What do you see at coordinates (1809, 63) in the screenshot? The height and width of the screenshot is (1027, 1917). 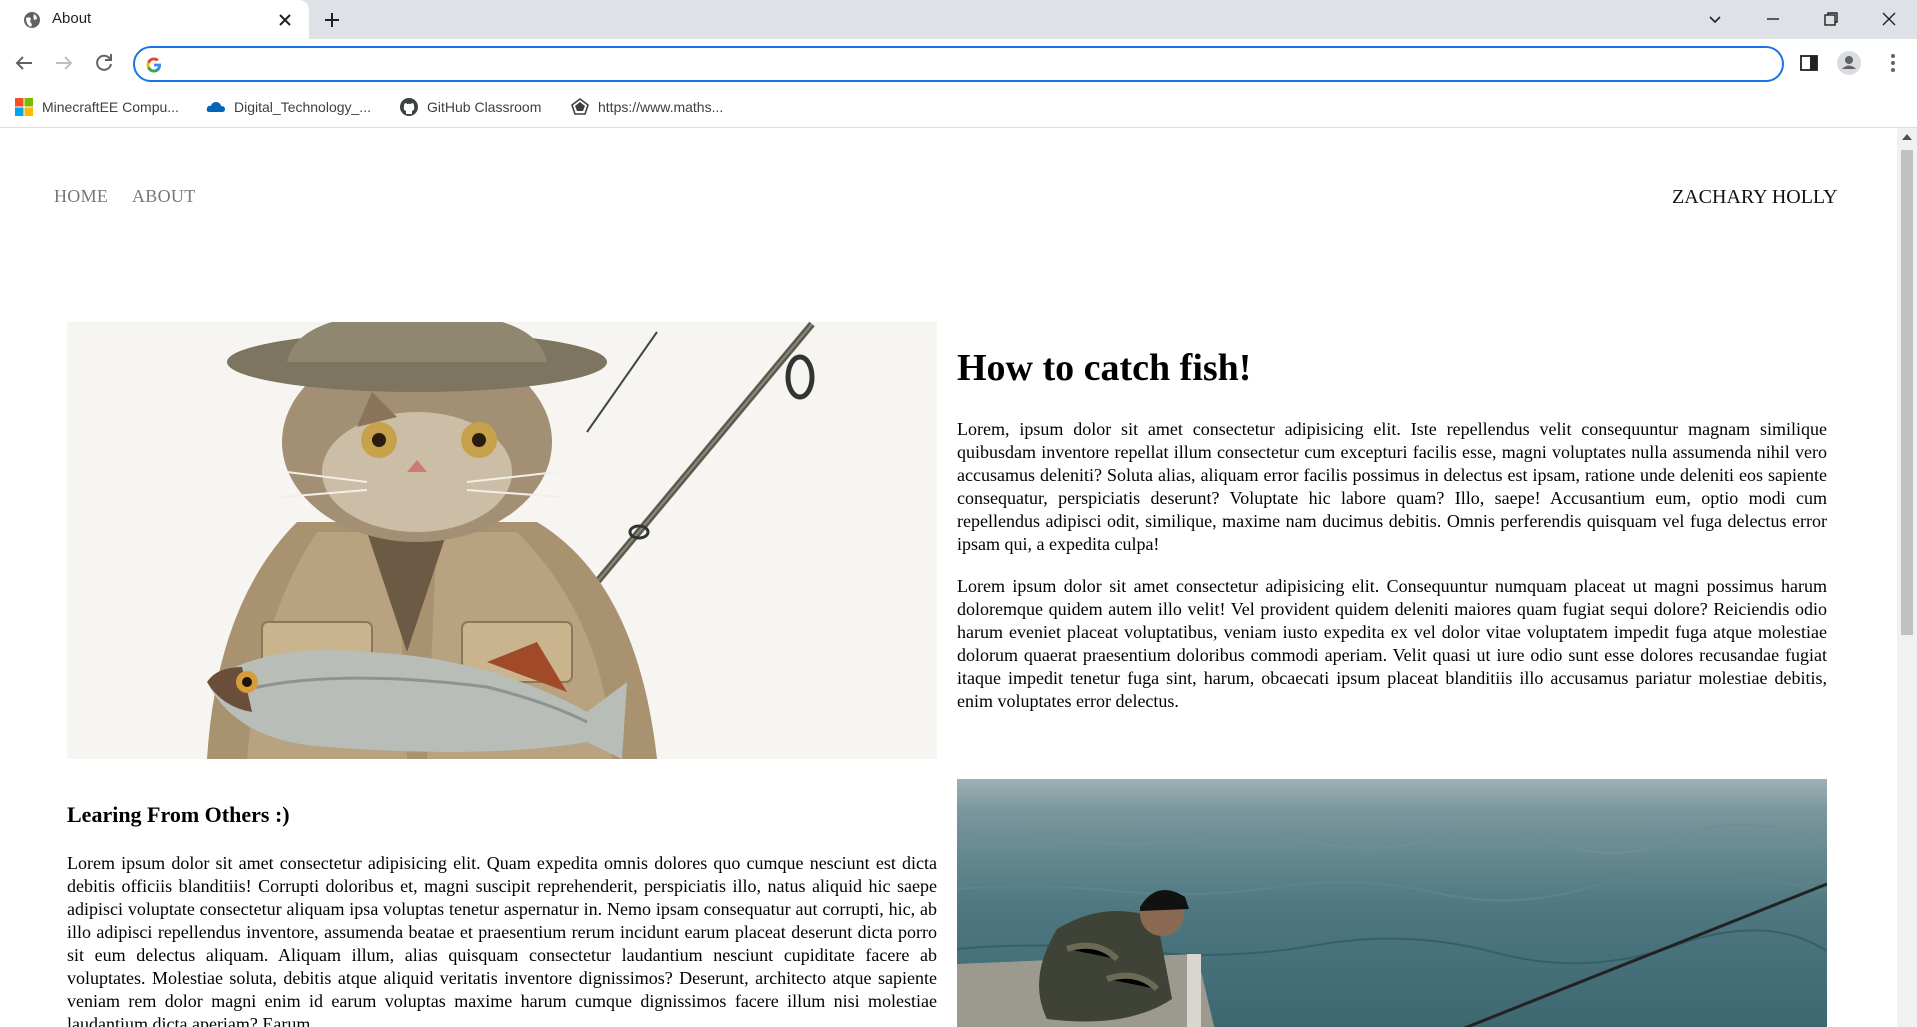 I see `side-panel-icon` at bounding box center [1809, 63].